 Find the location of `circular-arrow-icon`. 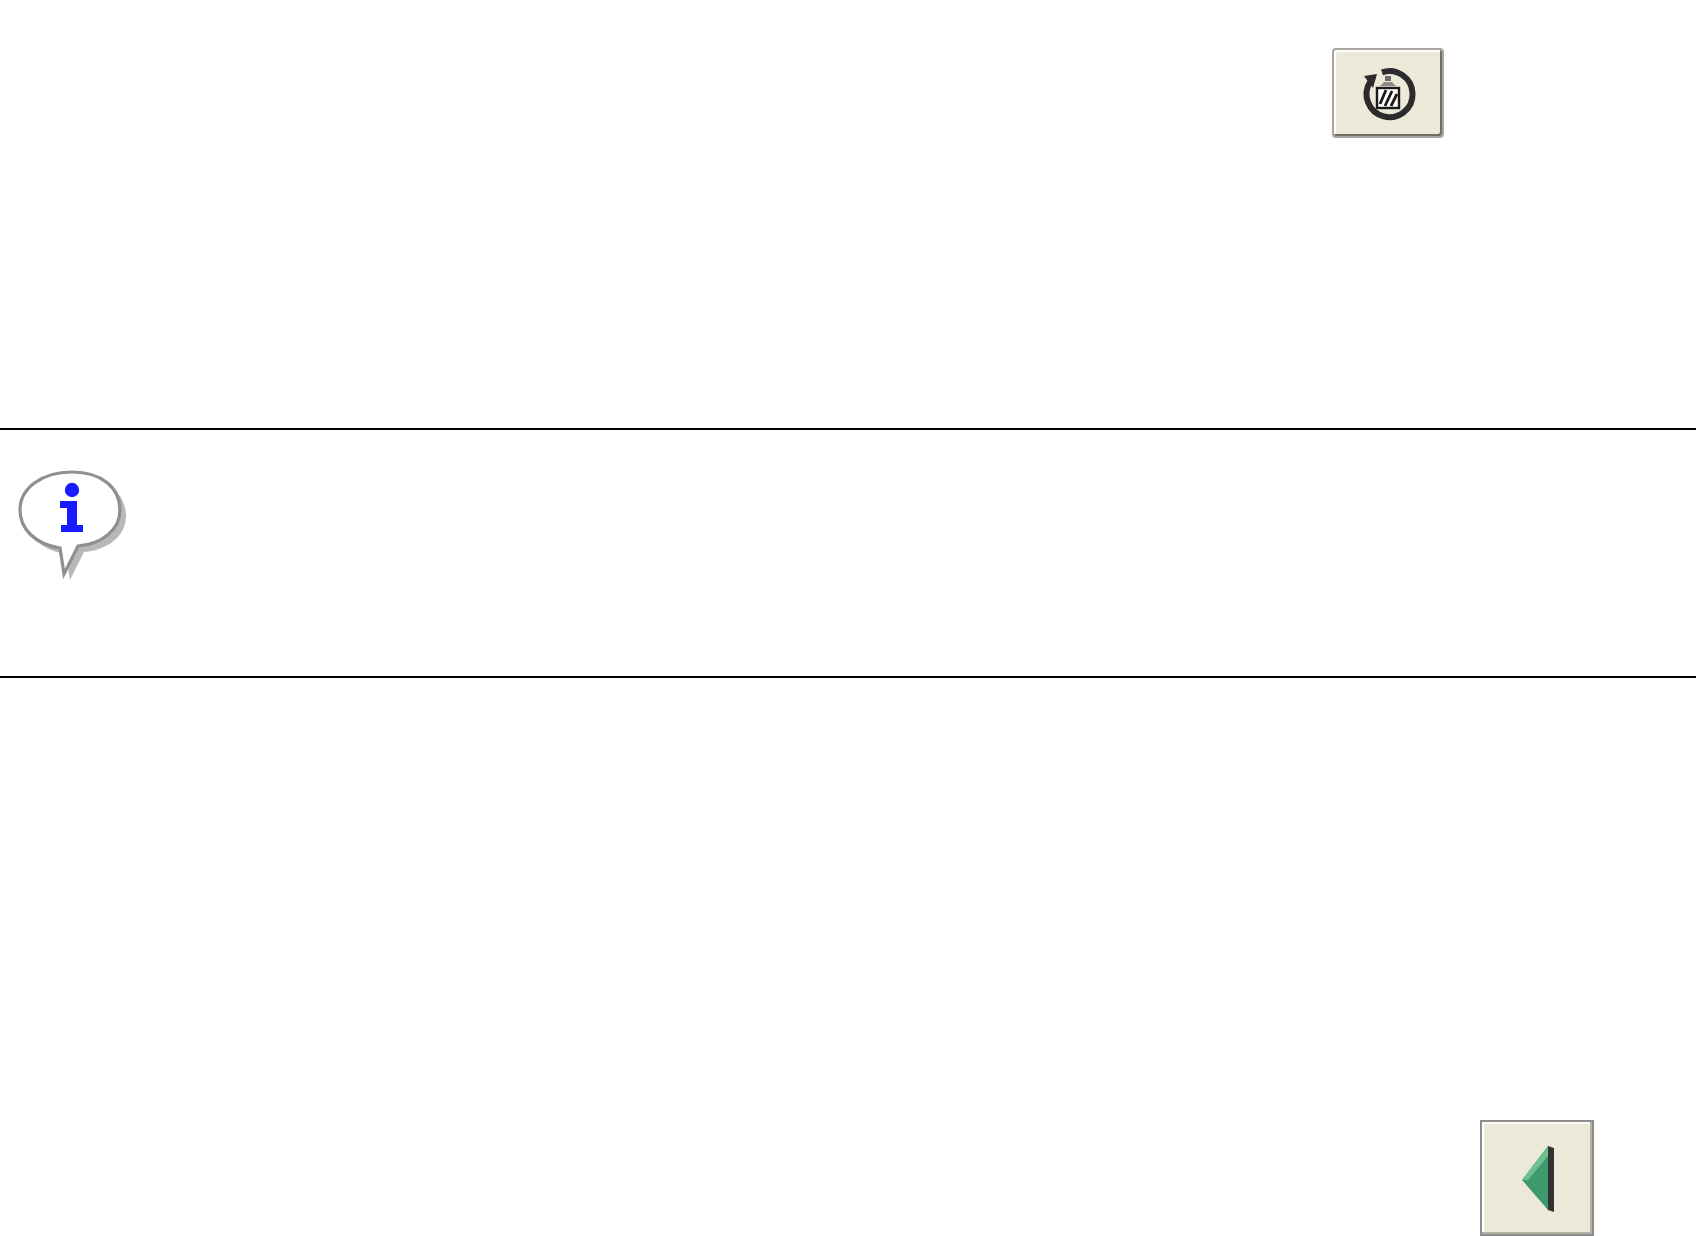

circular-arrow-icon is located at coordinates (1388, 93).